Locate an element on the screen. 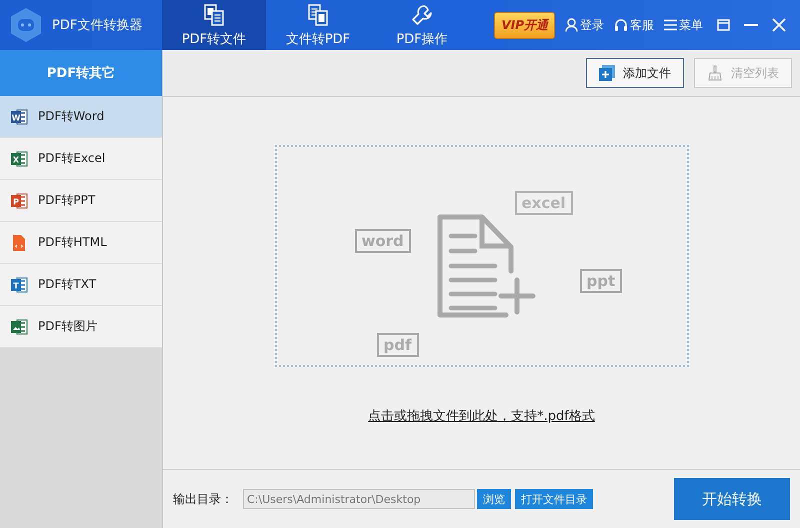  service-button: 客服 is located at coordinates (634, 25).